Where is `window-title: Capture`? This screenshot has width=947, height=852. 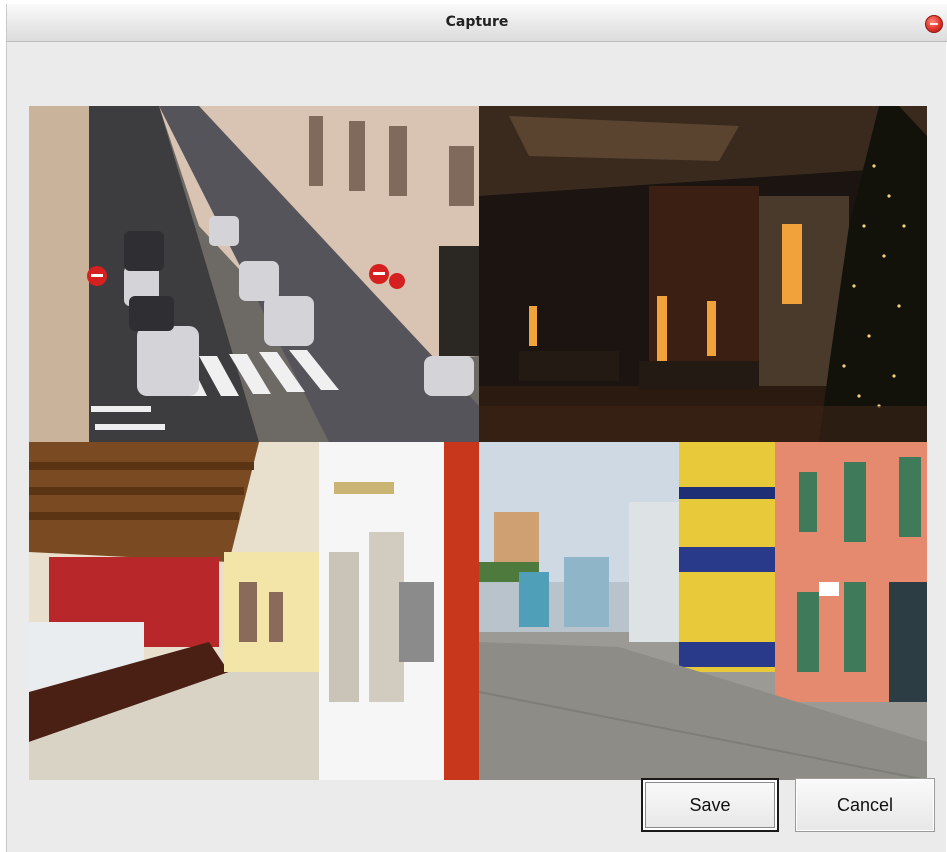
window-title: Capture is located at coordinates (477, 22).